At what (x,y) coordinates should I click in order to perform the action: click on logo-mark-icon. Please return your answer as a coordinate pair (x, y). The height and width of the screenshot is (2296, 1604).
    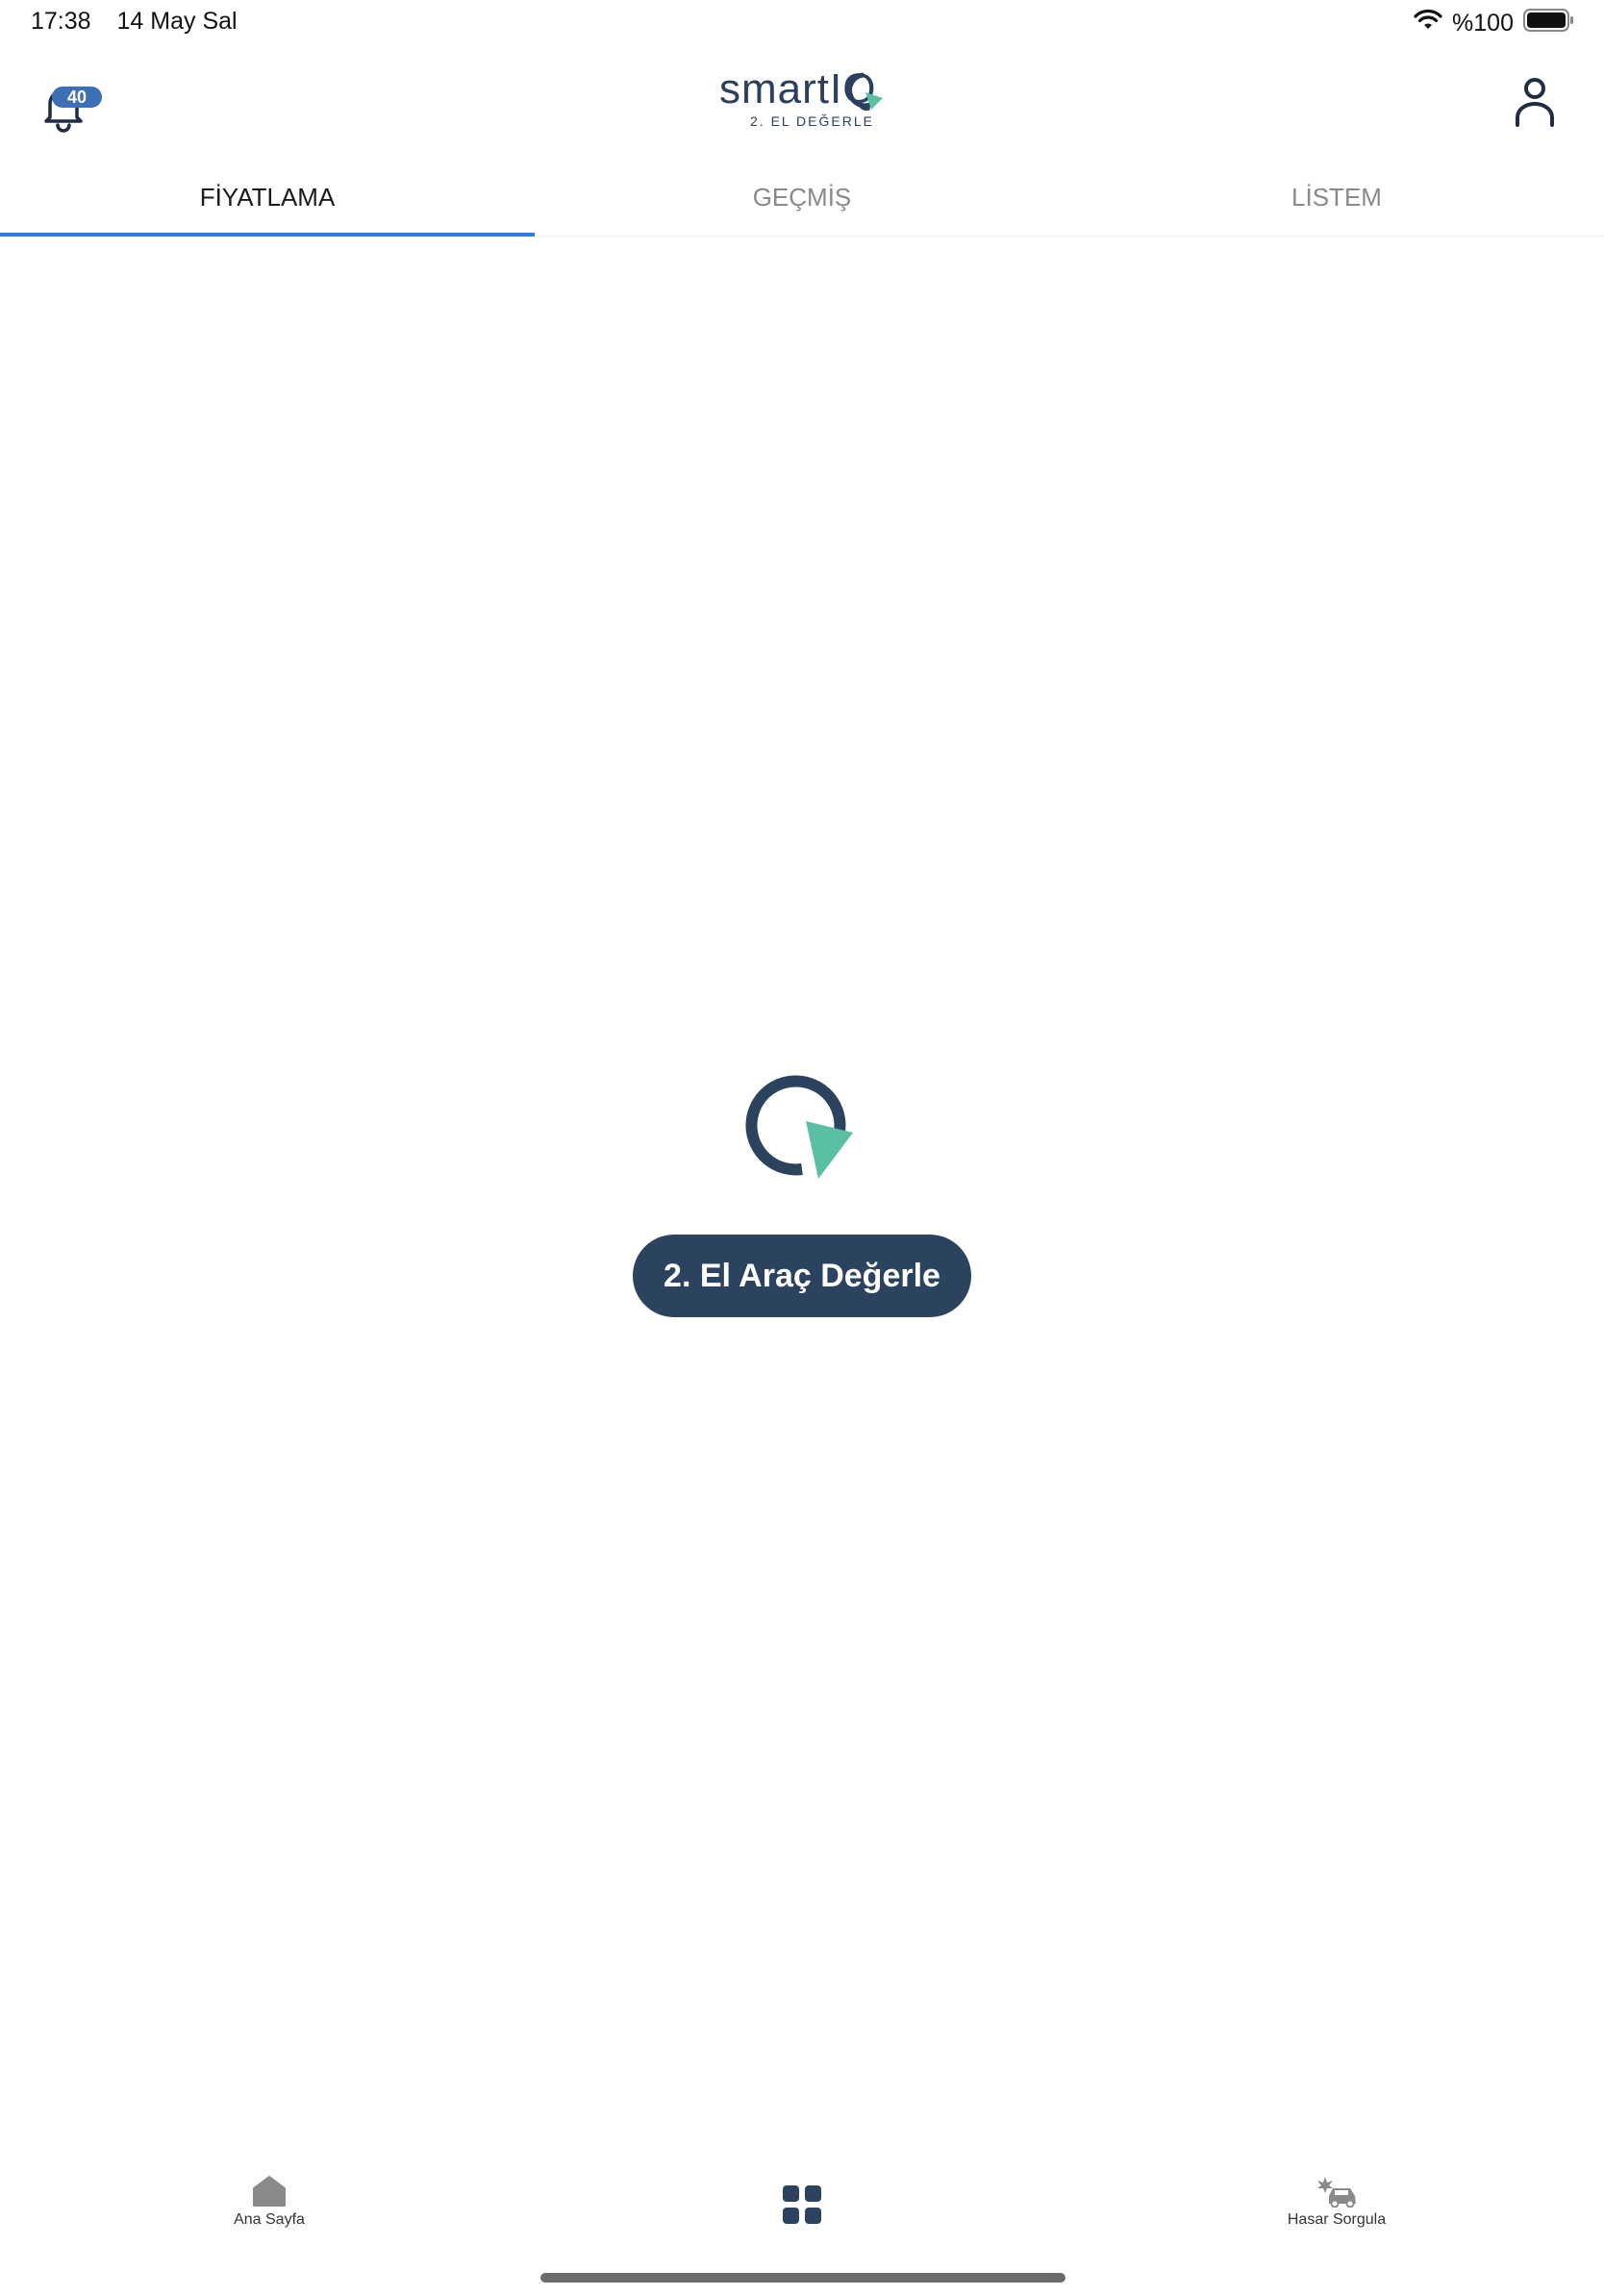
    Looking at the image, I should click on (865, 91).